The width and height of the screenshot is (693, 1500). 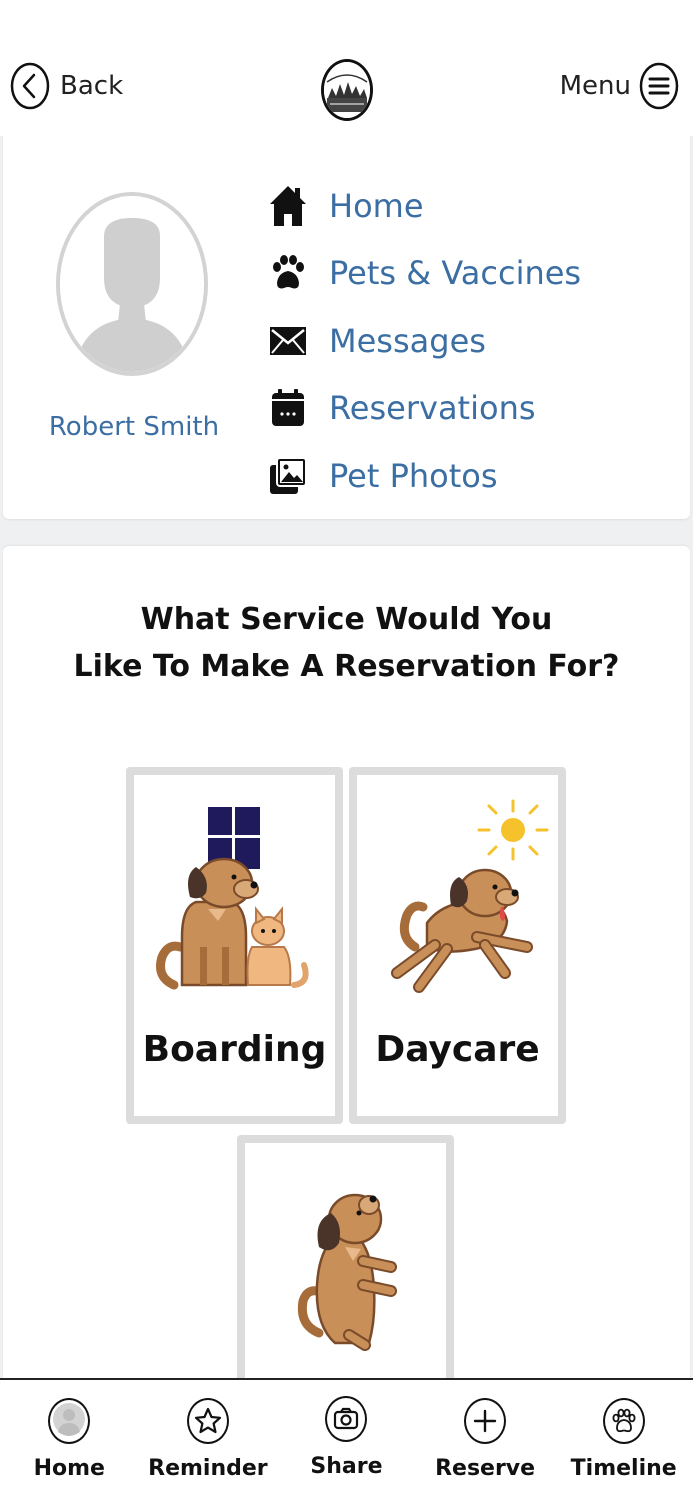 I want to click on sitting-dog-icon, so click(x=345, y=1270).